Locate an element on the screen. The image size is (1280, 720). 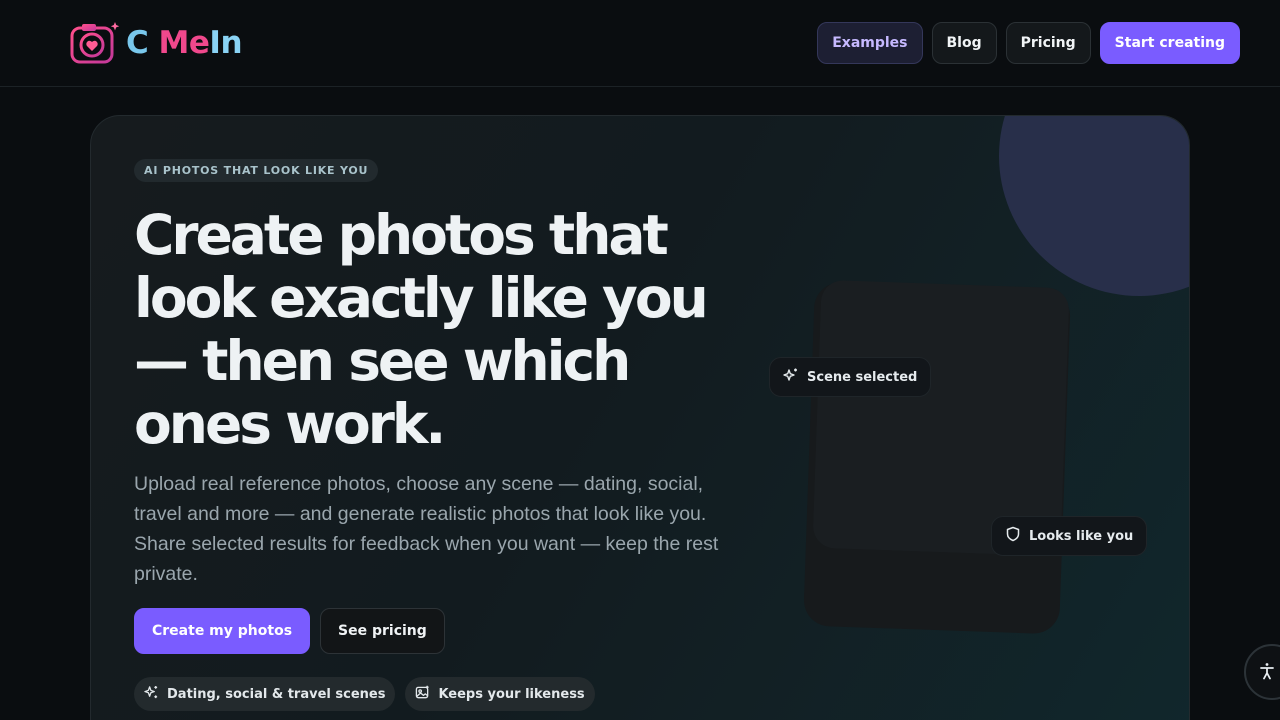
brand-letters-me: Me is located at coordinates (184, 43).